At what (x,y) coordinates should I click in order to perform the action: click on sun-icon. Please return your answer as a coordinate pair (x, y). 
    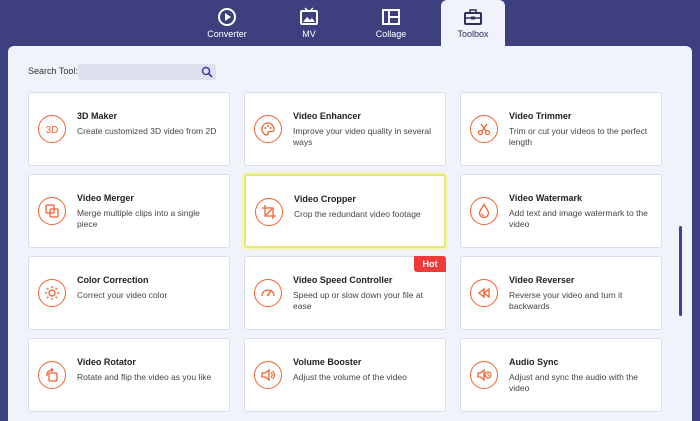
    Looking at the image, I should click on (52, 293).